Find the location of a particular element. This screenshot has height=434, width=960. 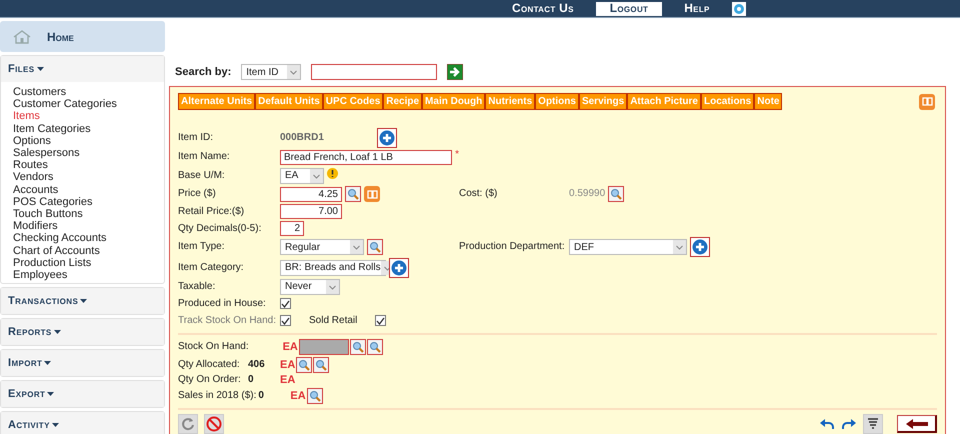

required-marker: * is located at coordinates (457, 155).